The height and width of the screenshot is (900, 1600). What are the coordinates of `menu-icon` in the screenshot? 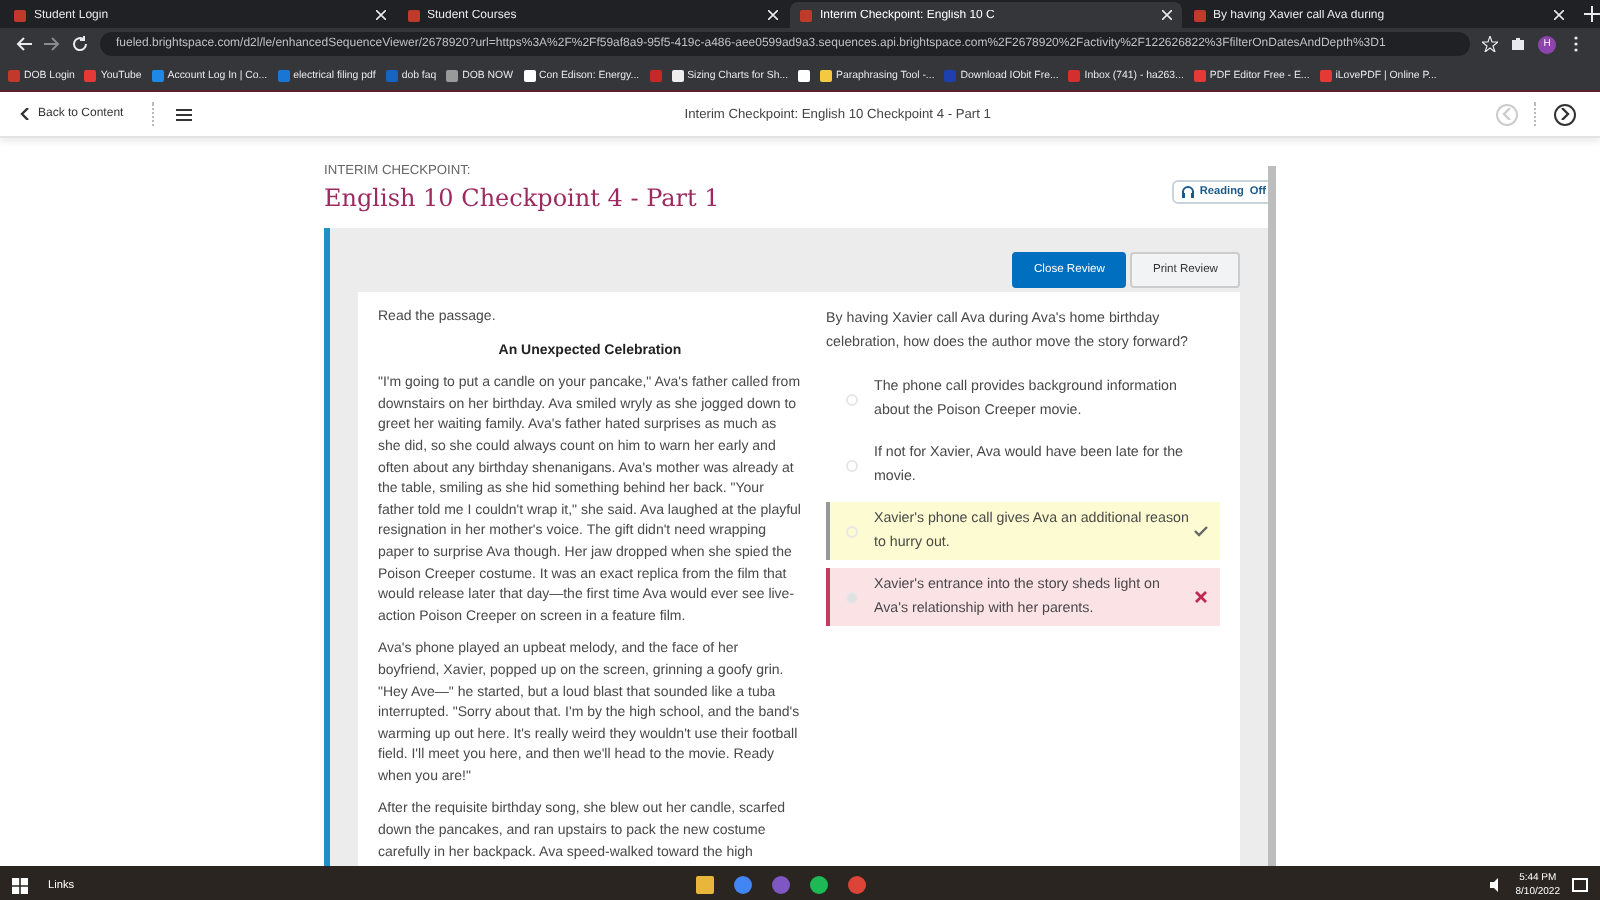 It's located at (183, 114).